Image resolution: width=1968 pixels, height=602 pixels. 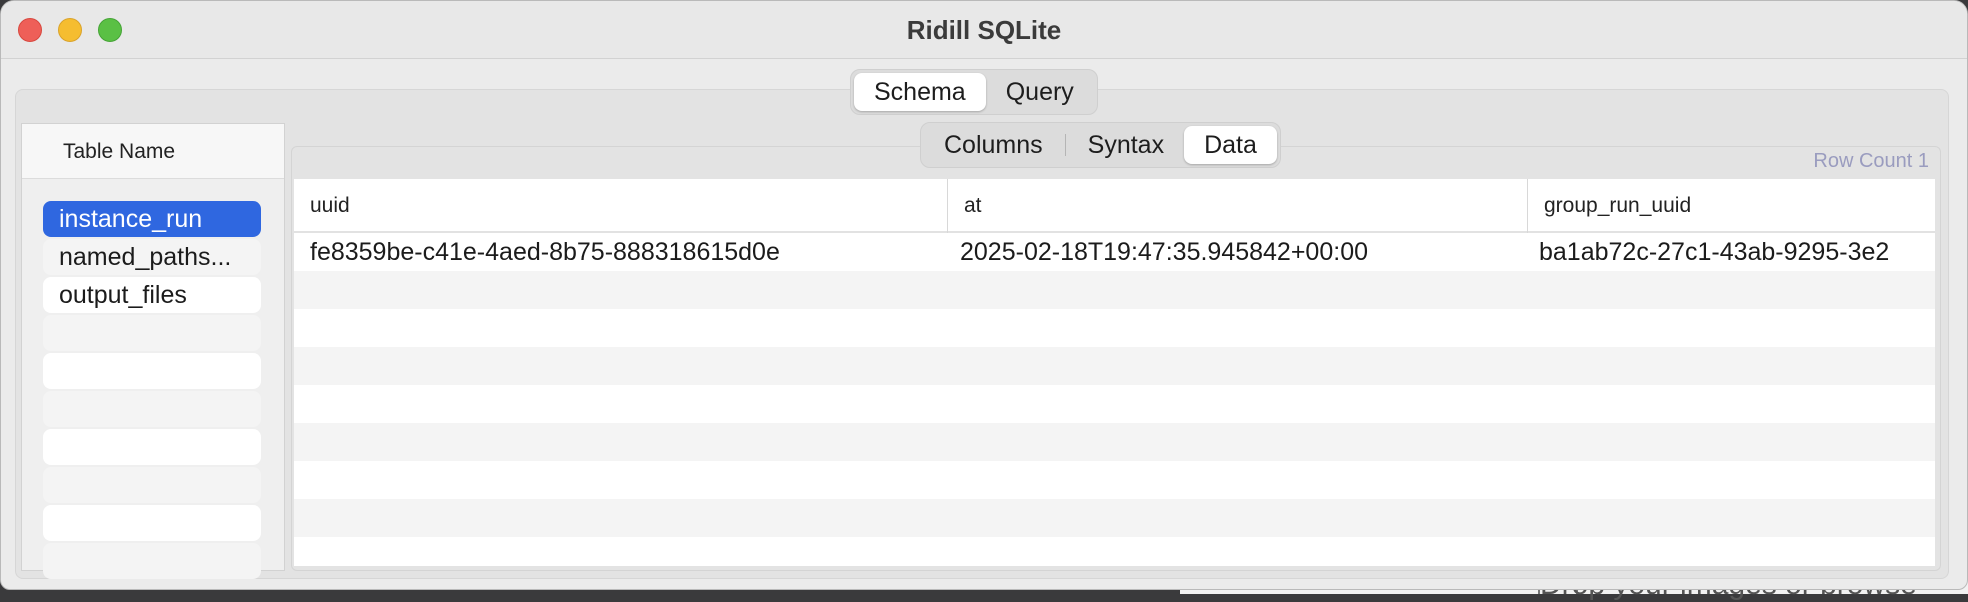 I want to click on cell-at: 2025-02-18T19:47:35.945842+00:00, so click(x=1237, y=252).